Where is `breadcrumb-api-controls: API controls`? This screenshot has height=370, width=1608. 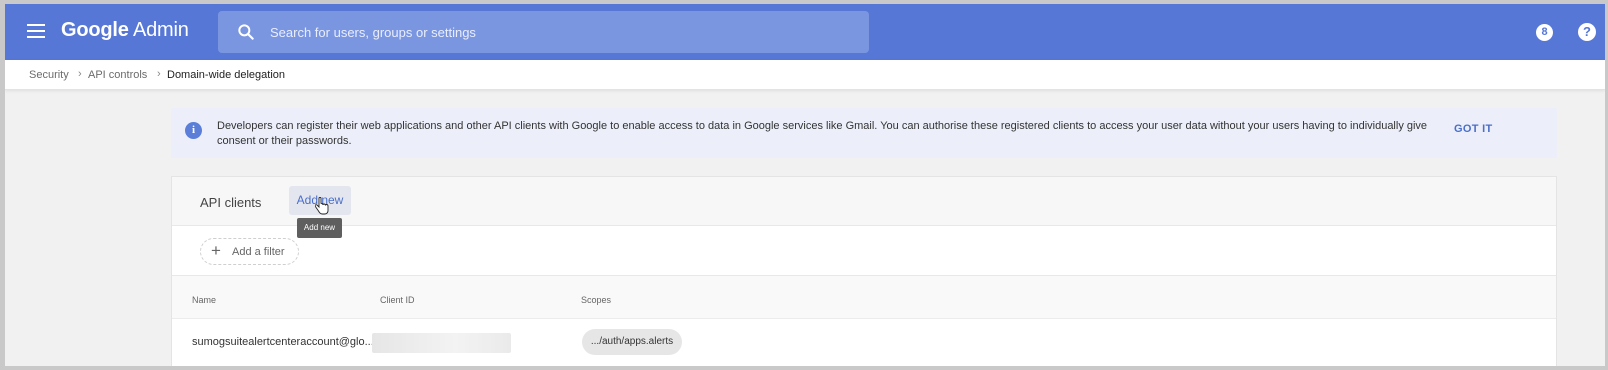 breadcrumb-api-controls: API controls is located at coordinates (117, 75).